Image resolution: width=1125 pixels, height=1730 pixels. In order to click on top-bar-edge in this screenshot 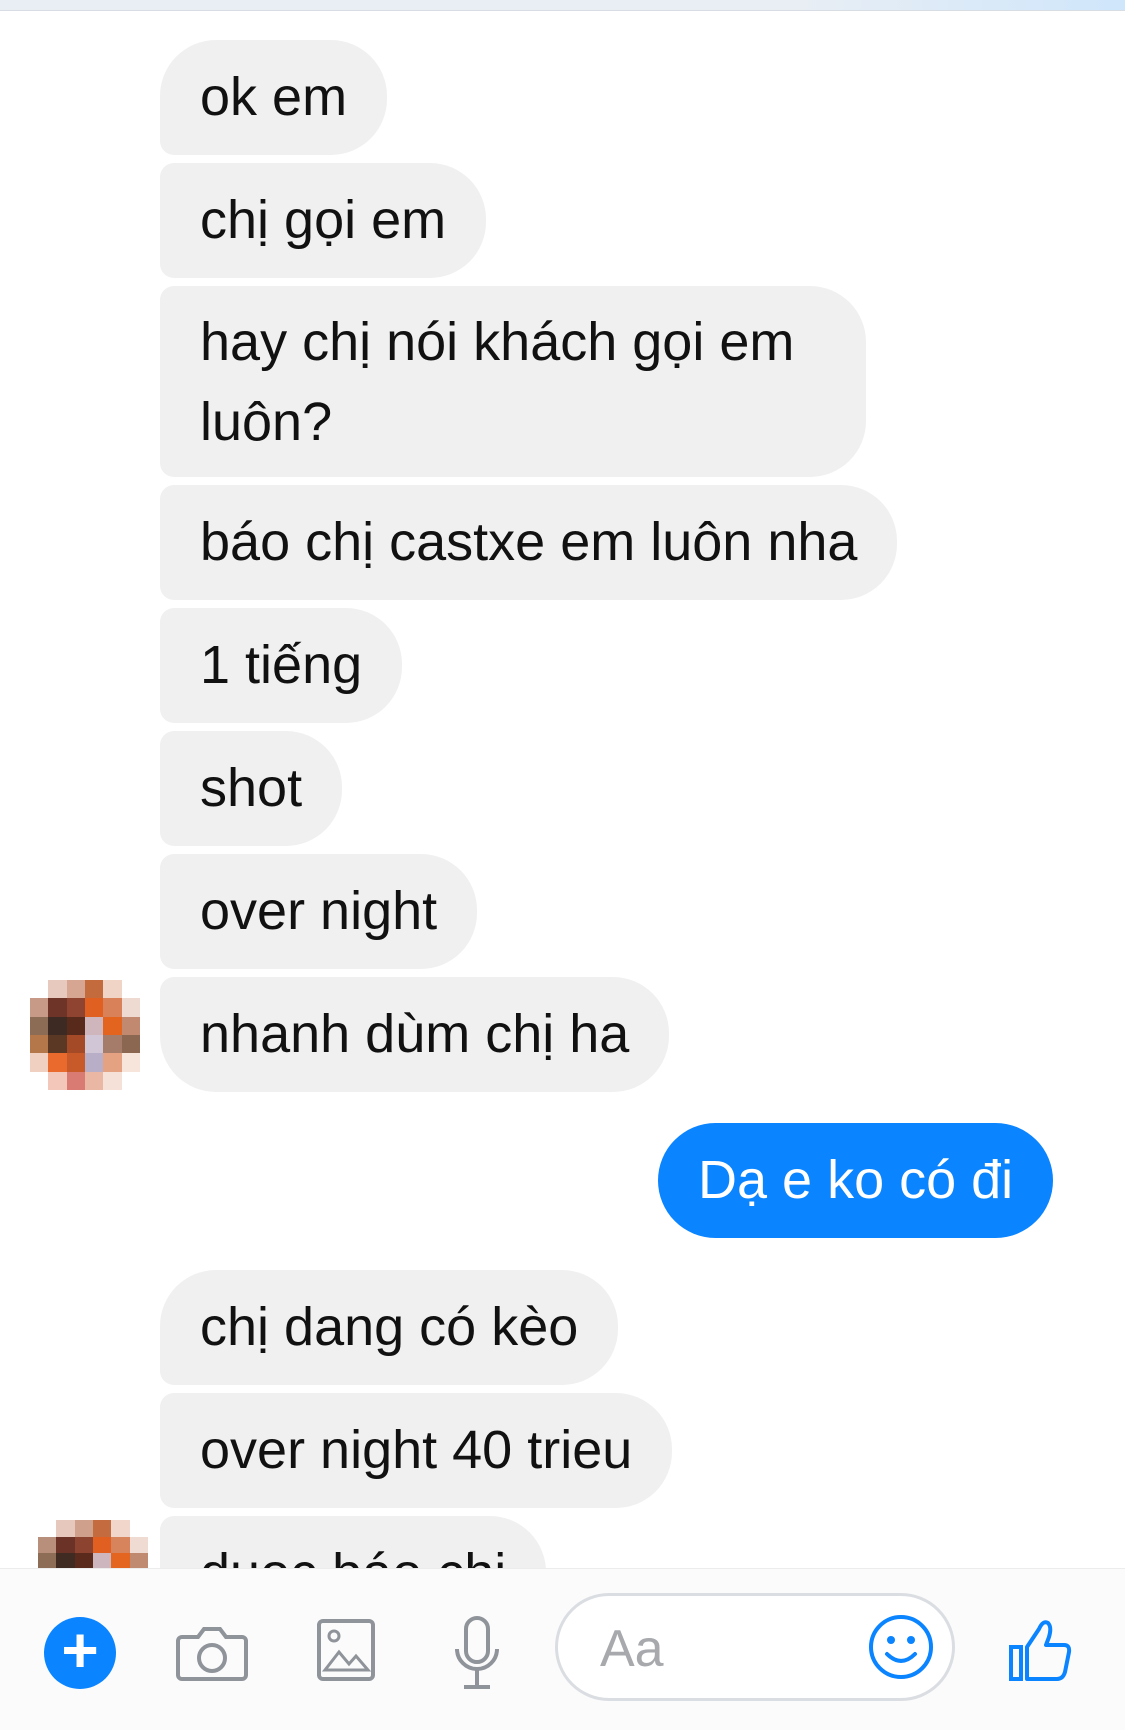, I will do `click(562, 5)`.